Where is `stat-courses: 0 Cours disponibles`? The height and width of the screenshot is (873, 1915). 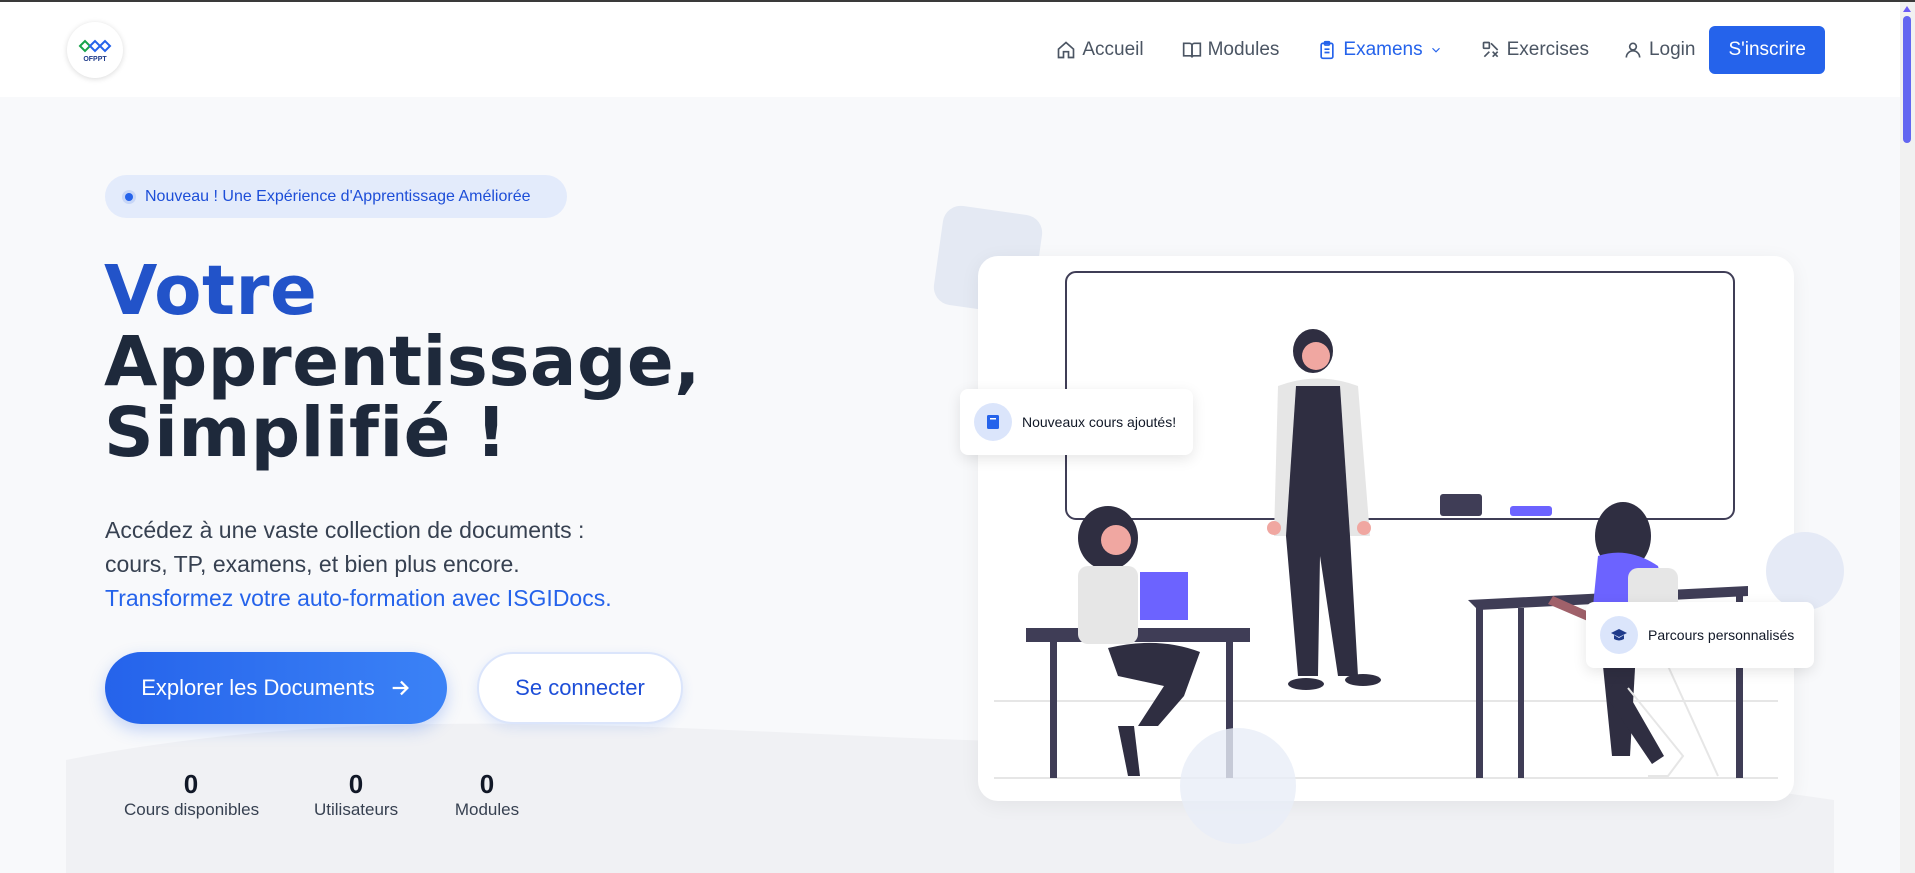 stat-courses: 0 Cours disponibles is located at coordinates (192, 794).